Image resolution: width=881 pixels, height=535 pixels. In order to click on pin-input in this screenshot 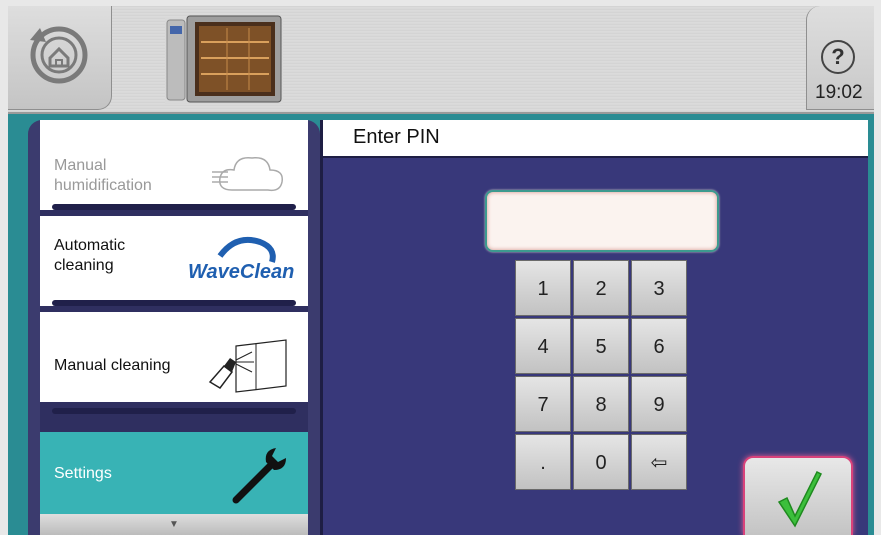, I will do `click(602, 221)`.